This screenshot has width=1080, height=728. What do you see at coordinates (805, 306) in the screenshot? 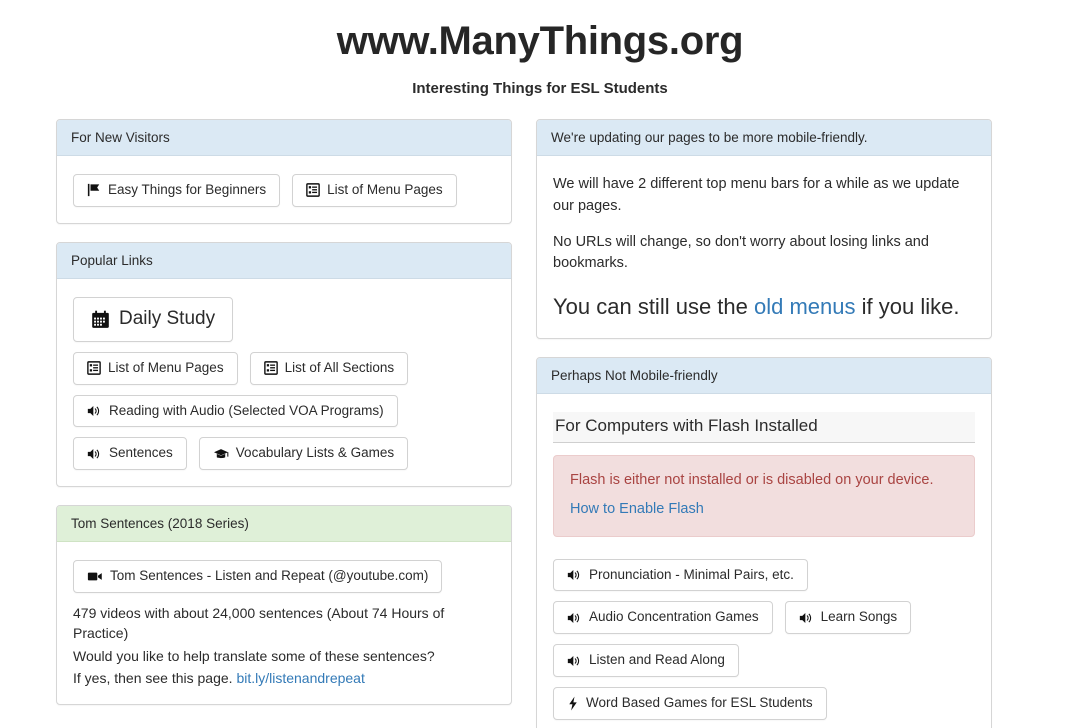
I see `old-menus-link: old menus` at bounding box center [805, 306].